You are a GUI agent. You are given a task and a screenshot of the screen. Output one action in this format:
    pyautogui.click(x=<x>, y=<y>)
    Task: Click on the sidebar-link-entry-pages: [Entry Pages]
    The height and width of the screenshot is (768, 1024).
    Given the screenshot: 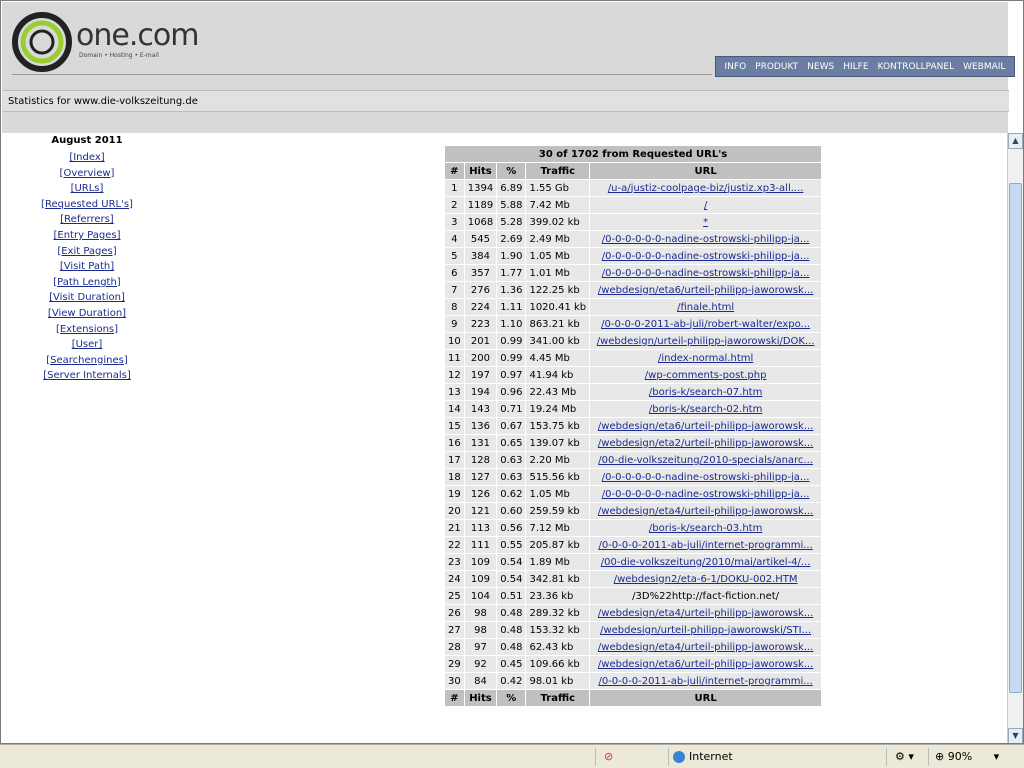 What is the action you would take?
    pyautogui.click(x=87, y=236)
    